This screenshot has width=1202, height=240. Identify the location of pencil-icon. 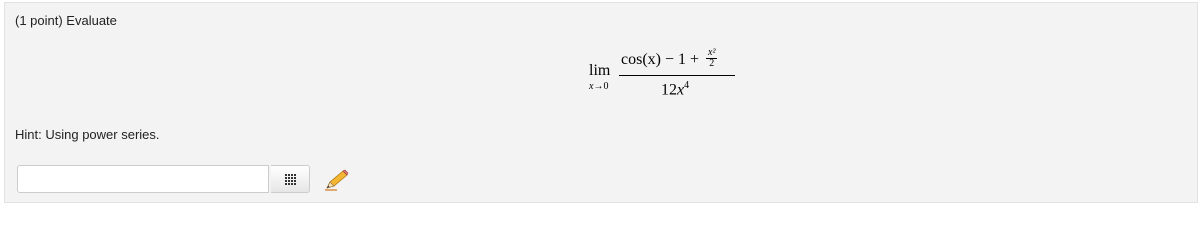
(336, 180).